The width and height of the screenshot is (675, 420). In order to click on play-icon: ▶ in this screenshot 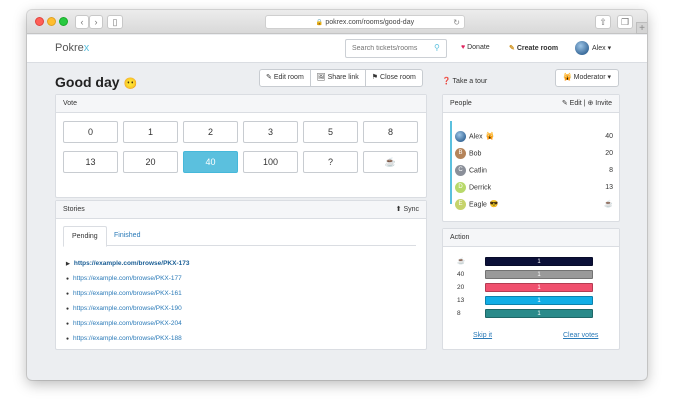, I will do `click(68, 264)`.